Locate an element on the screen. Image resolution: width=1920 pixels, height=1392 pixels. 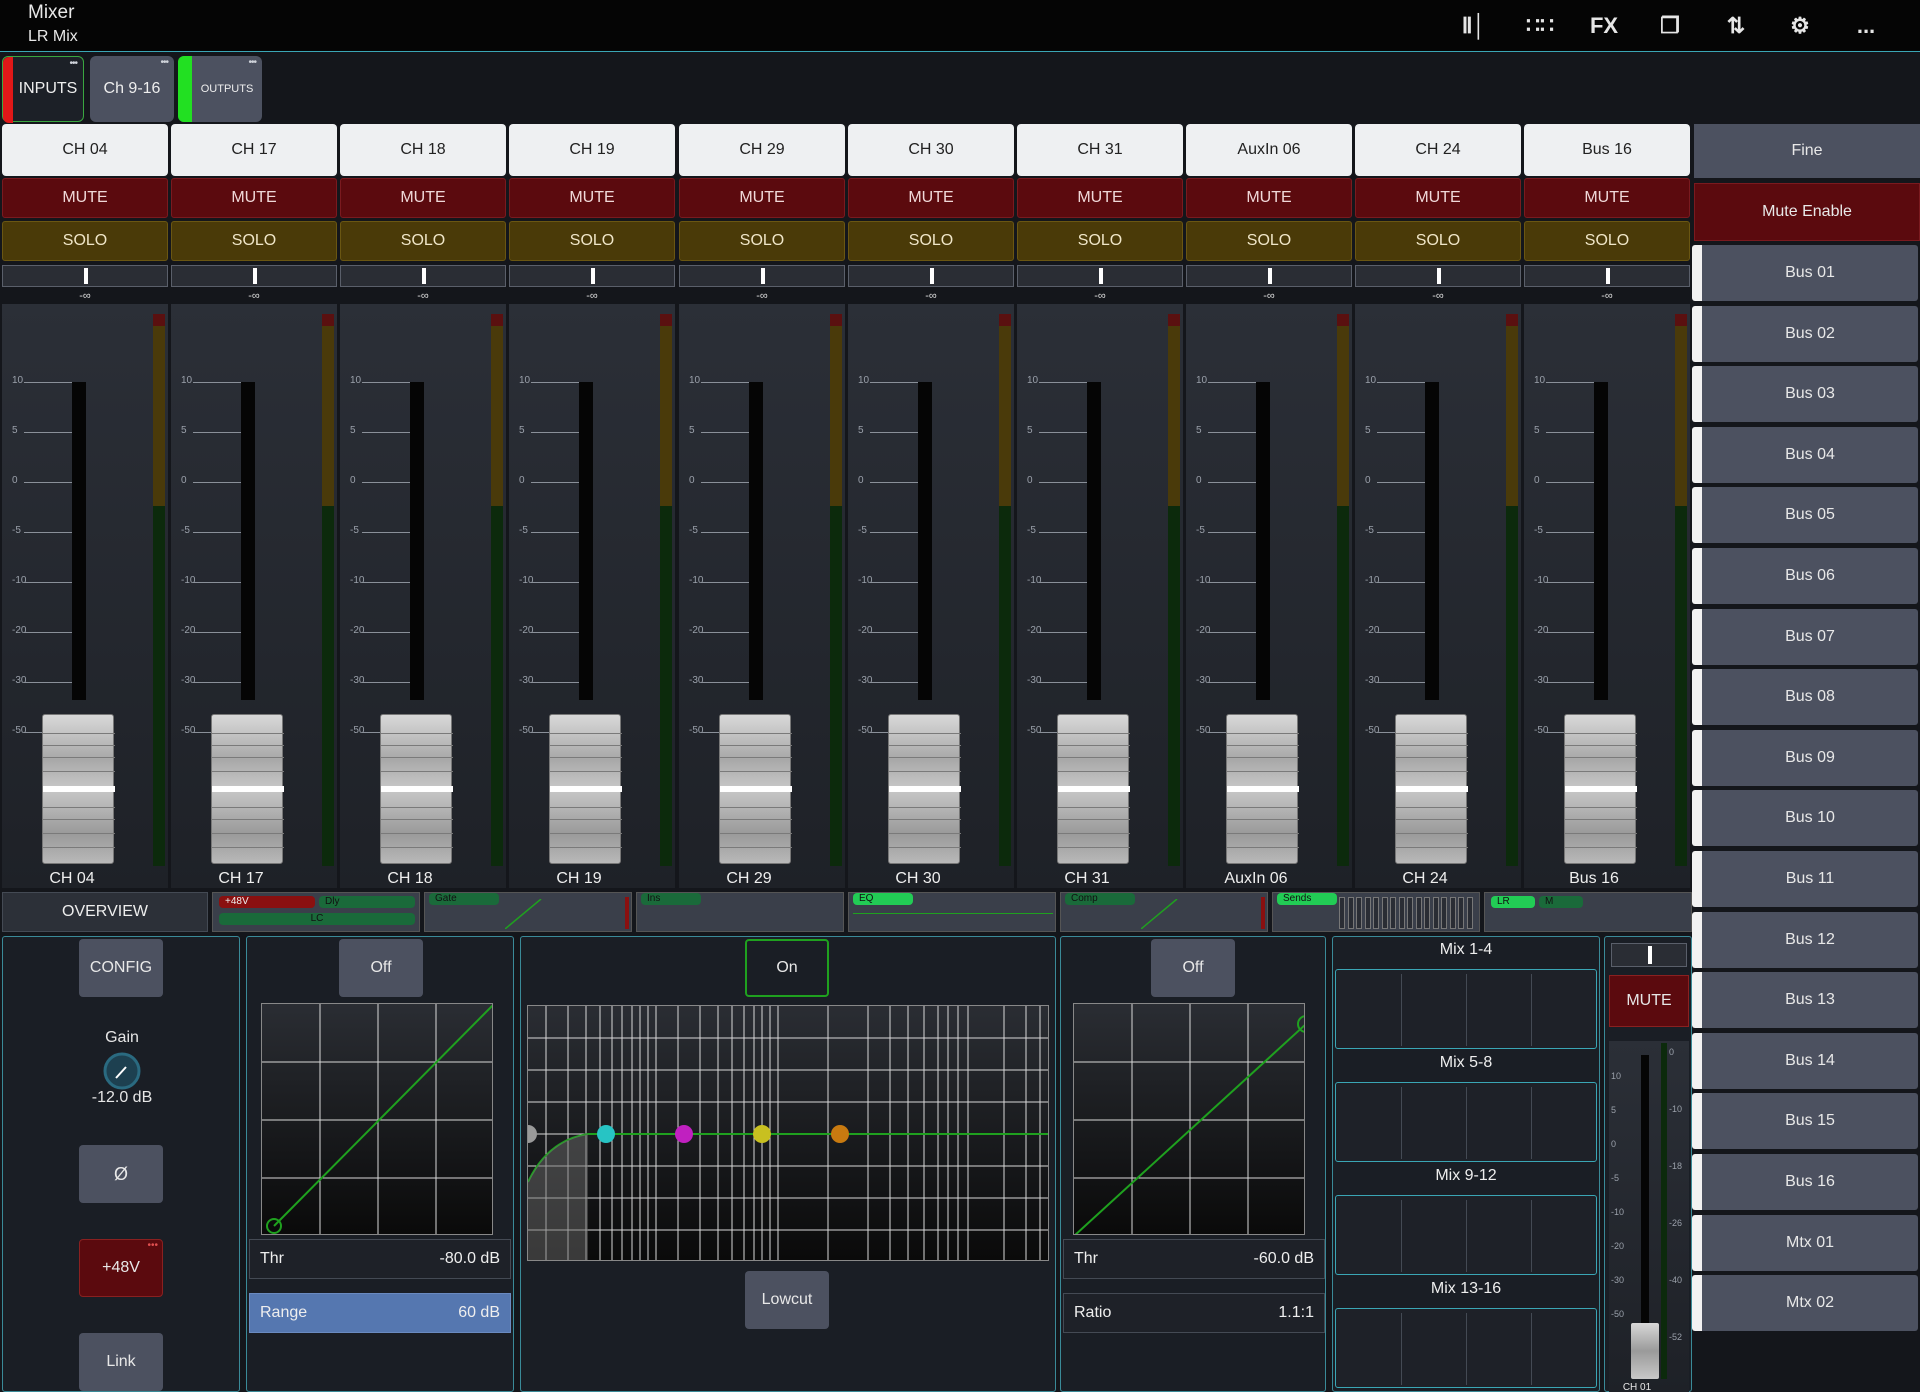
channel-name-button: CH 18 is located at coordinates (423, 150).